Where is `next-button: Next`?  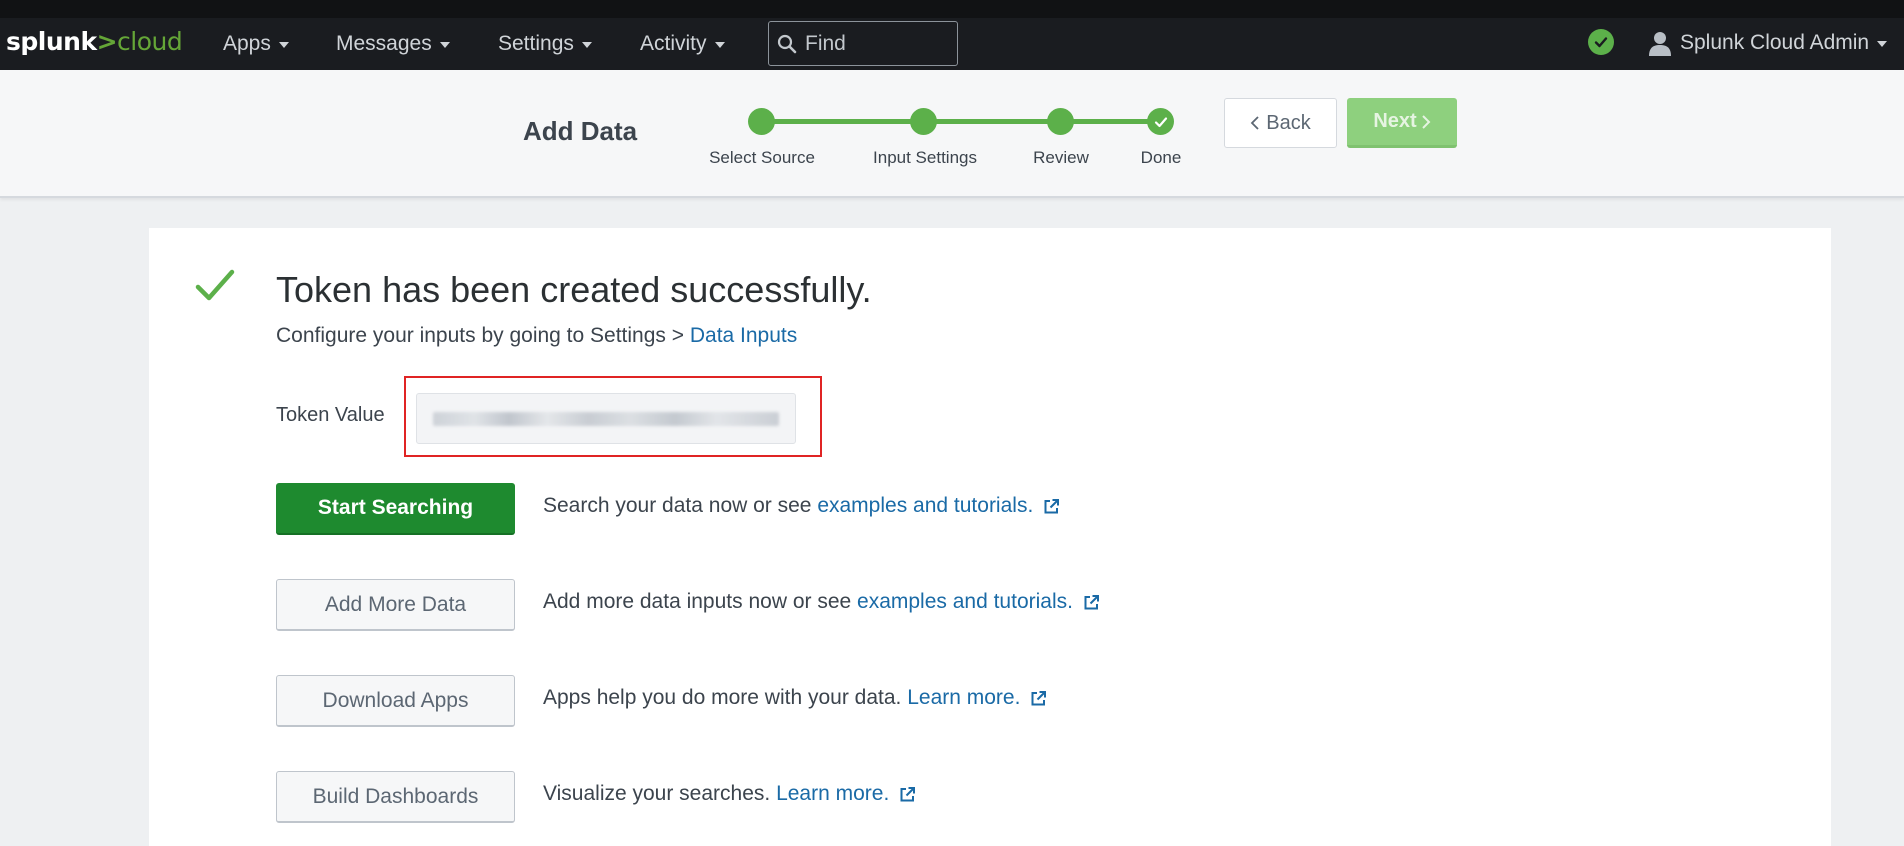
next-button: Next is located at coordinates (1402, 123).